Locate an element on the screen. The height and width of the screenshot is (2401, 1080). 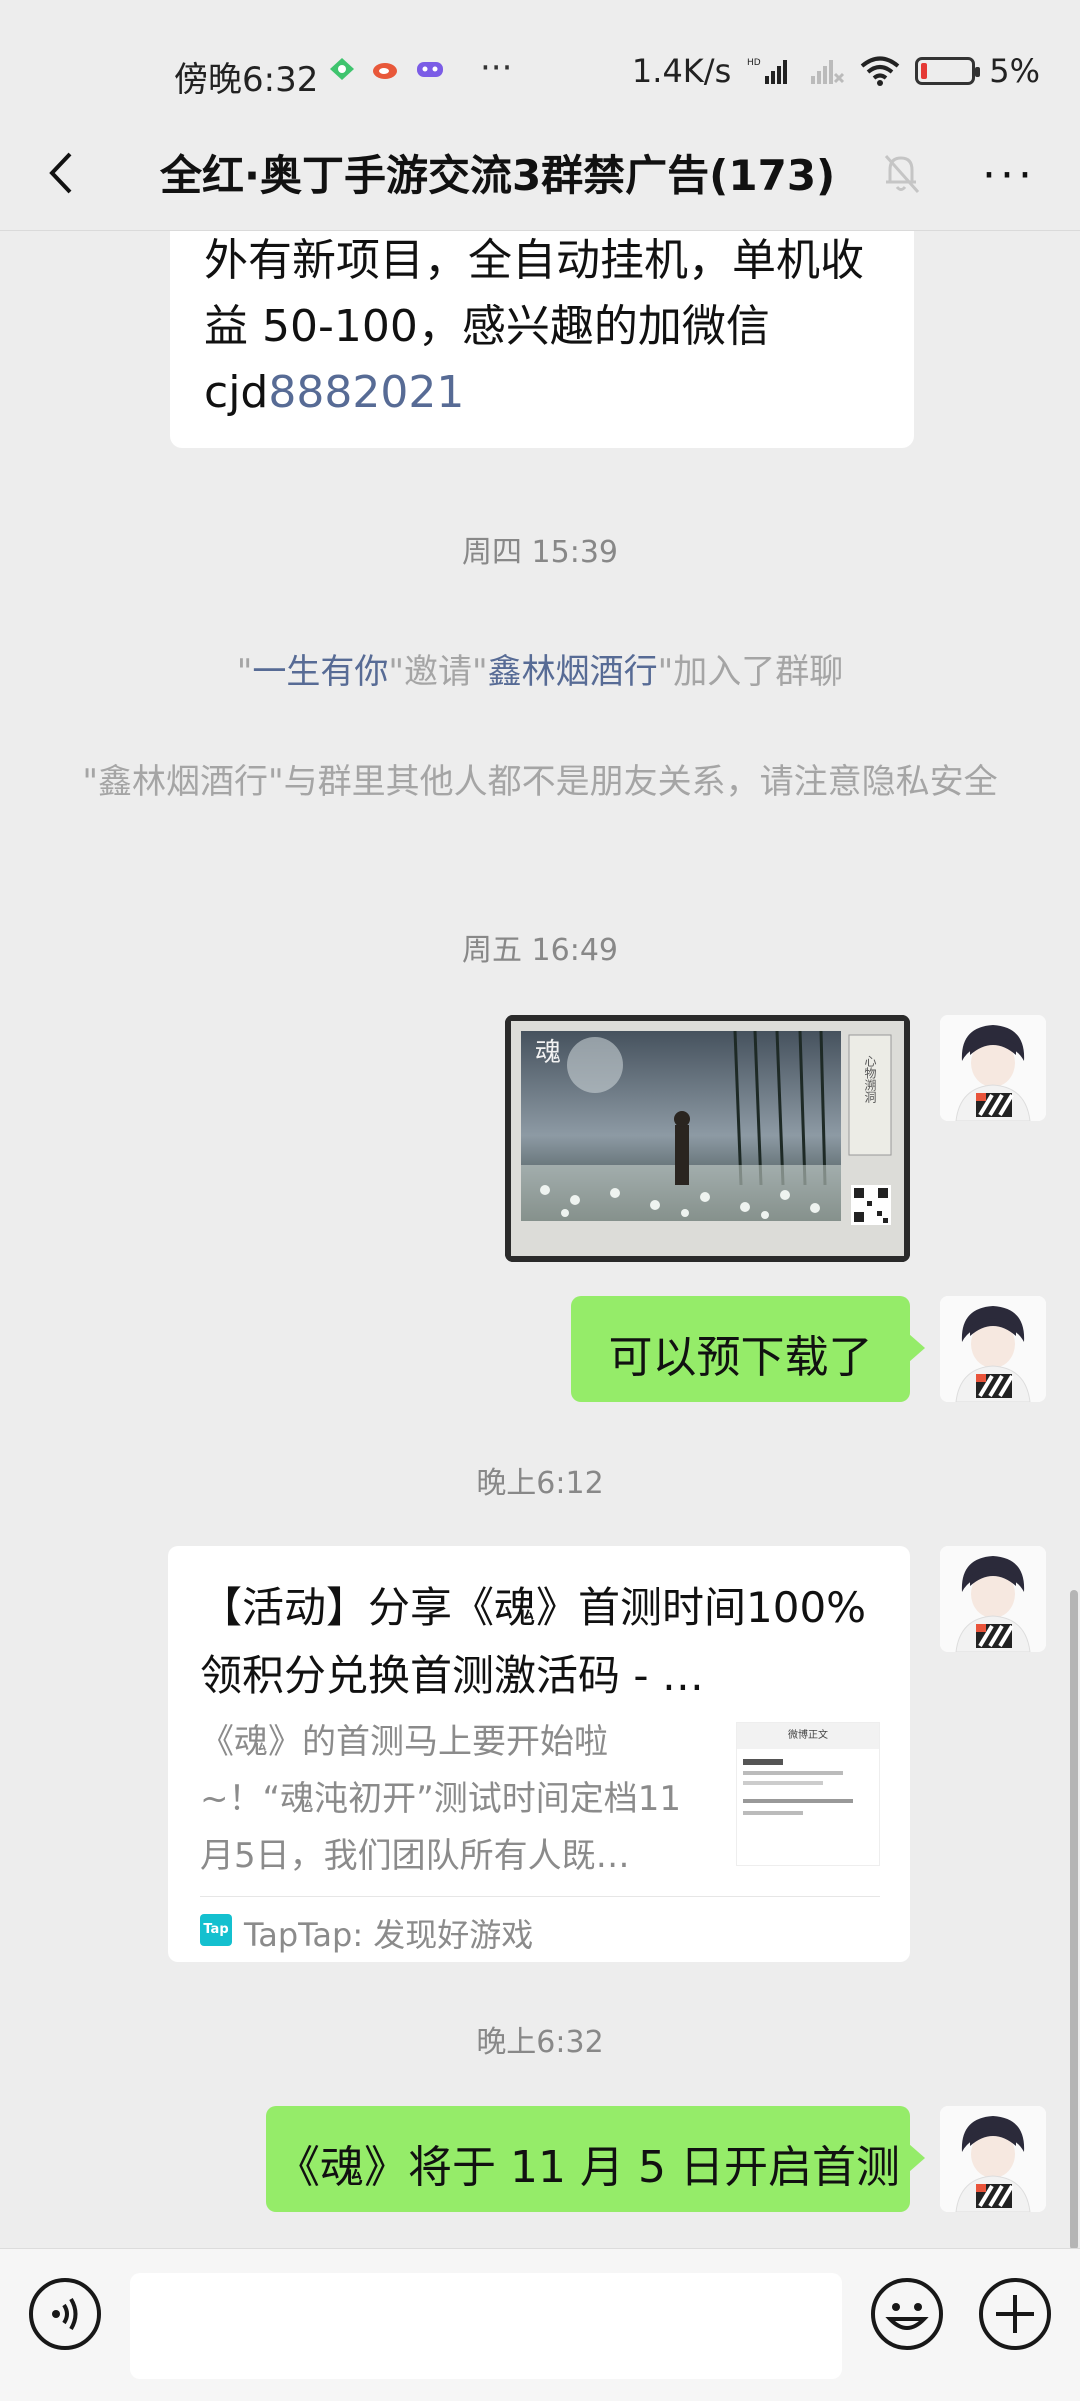
poster-logo: 魂 is located at coordinates (548, 1053).